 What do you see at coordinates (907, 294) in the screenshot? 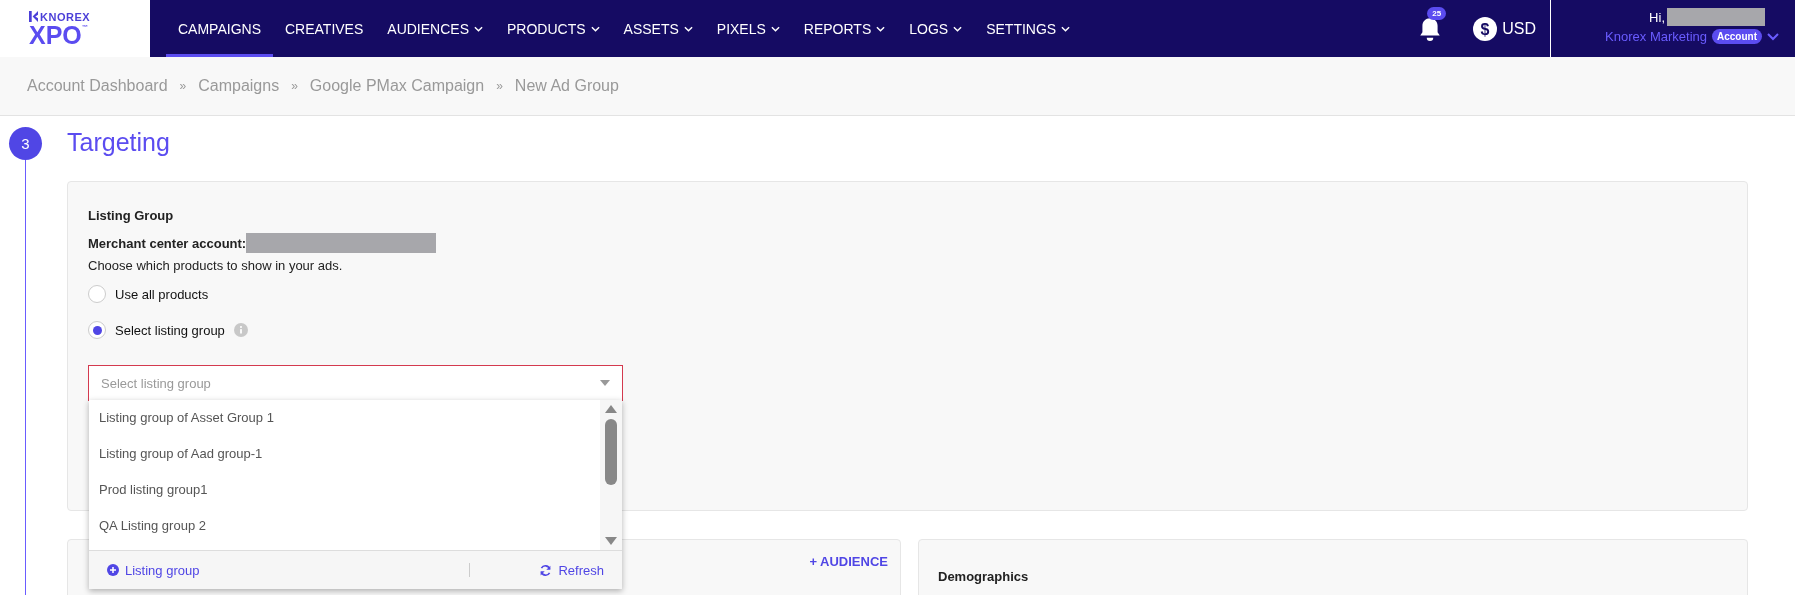
I see `radio-option: Use all products` at bounding box center [907, 294].